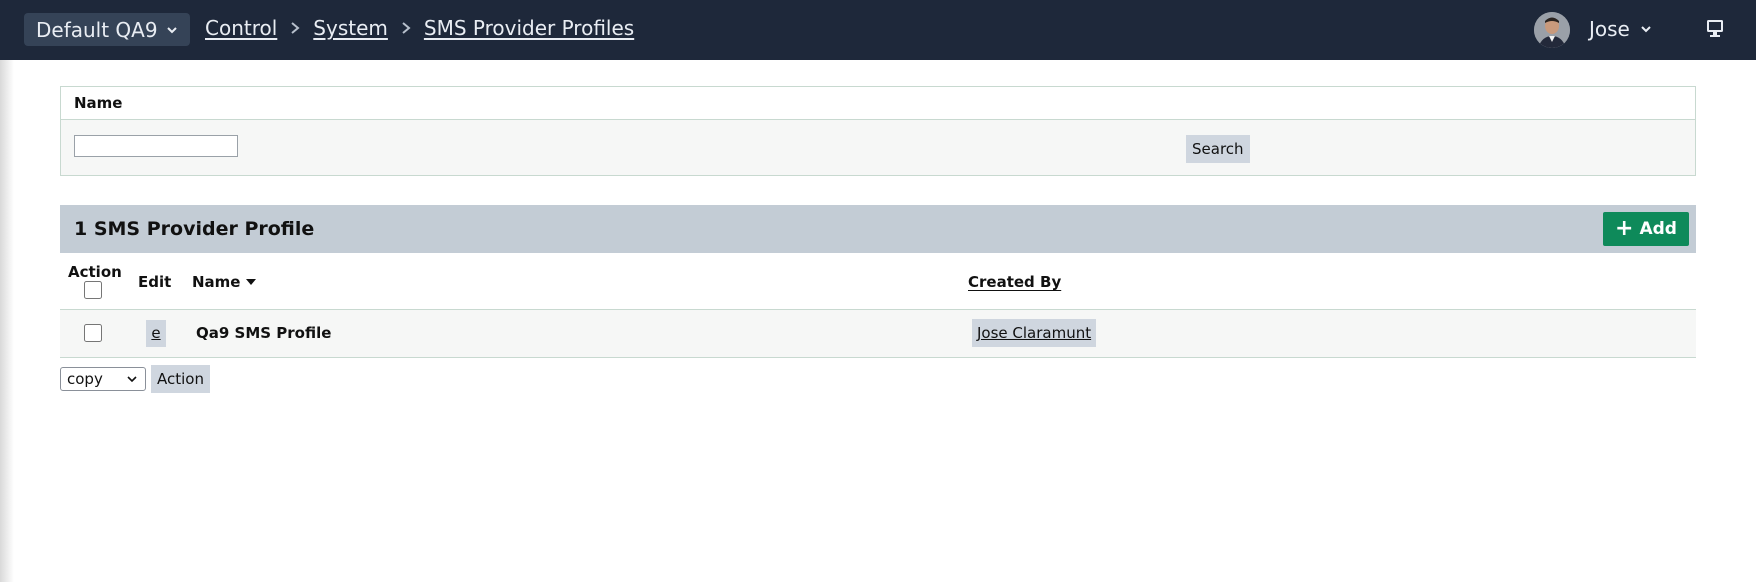 This screenshot has width=1756, height=582. I want to click on monitor-icon, so click(1715, 28).